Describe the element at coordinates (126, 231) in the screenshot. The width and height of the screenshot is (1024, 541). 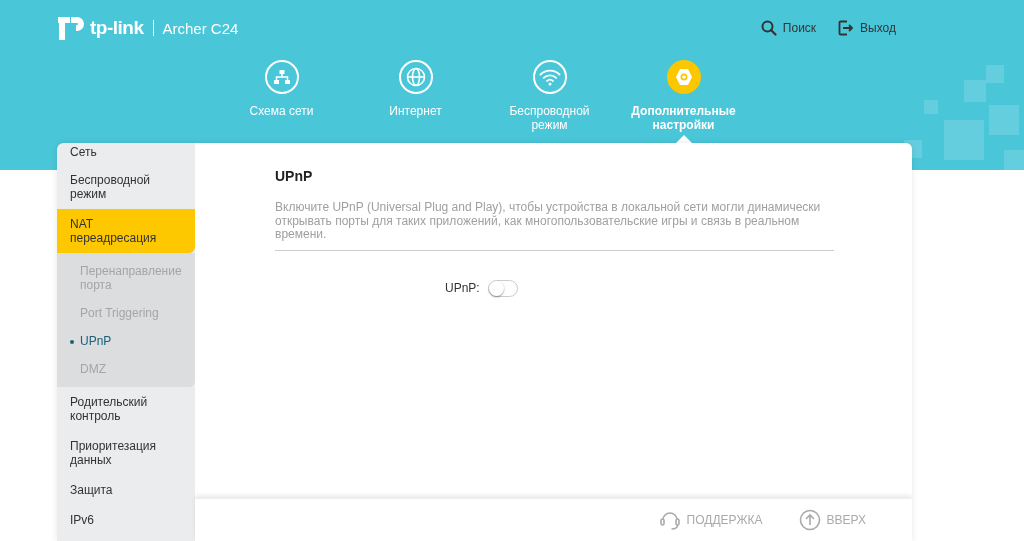
I see `sidebar-item: NAT переадресация` at that location.